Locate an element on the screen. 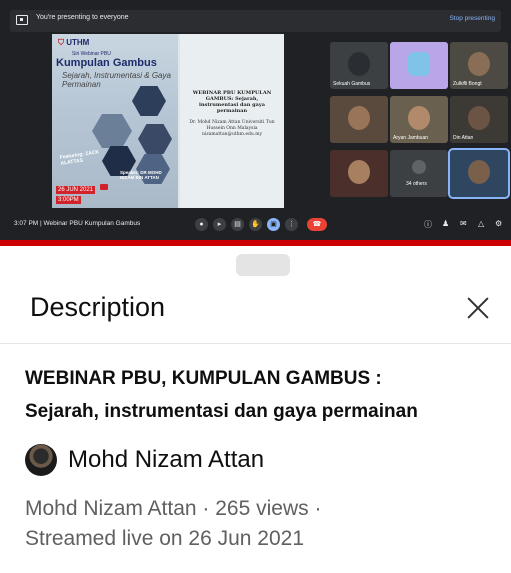  participant-tile: Aryan Jambuan is located at coordinates (419, 119).